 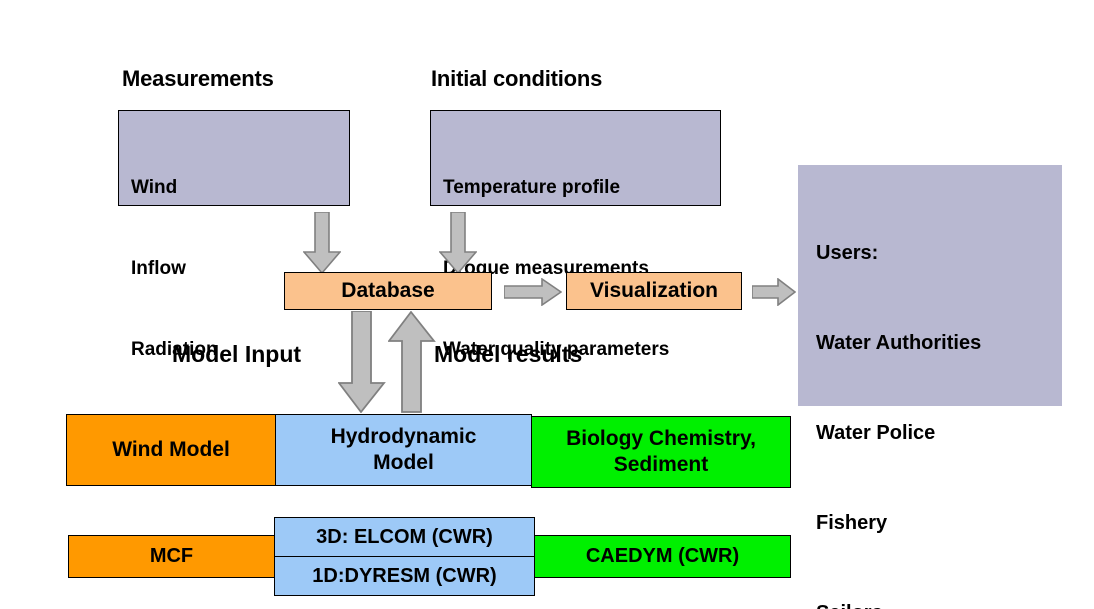 I want to click on input-box-driving-forces: Wind Inflow Radiation, so click(x=234, y=235).